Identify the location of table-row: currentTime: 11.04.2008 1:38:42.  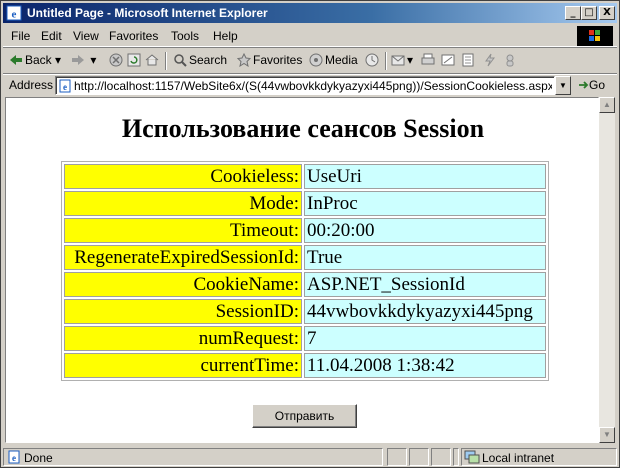
(305, 365).